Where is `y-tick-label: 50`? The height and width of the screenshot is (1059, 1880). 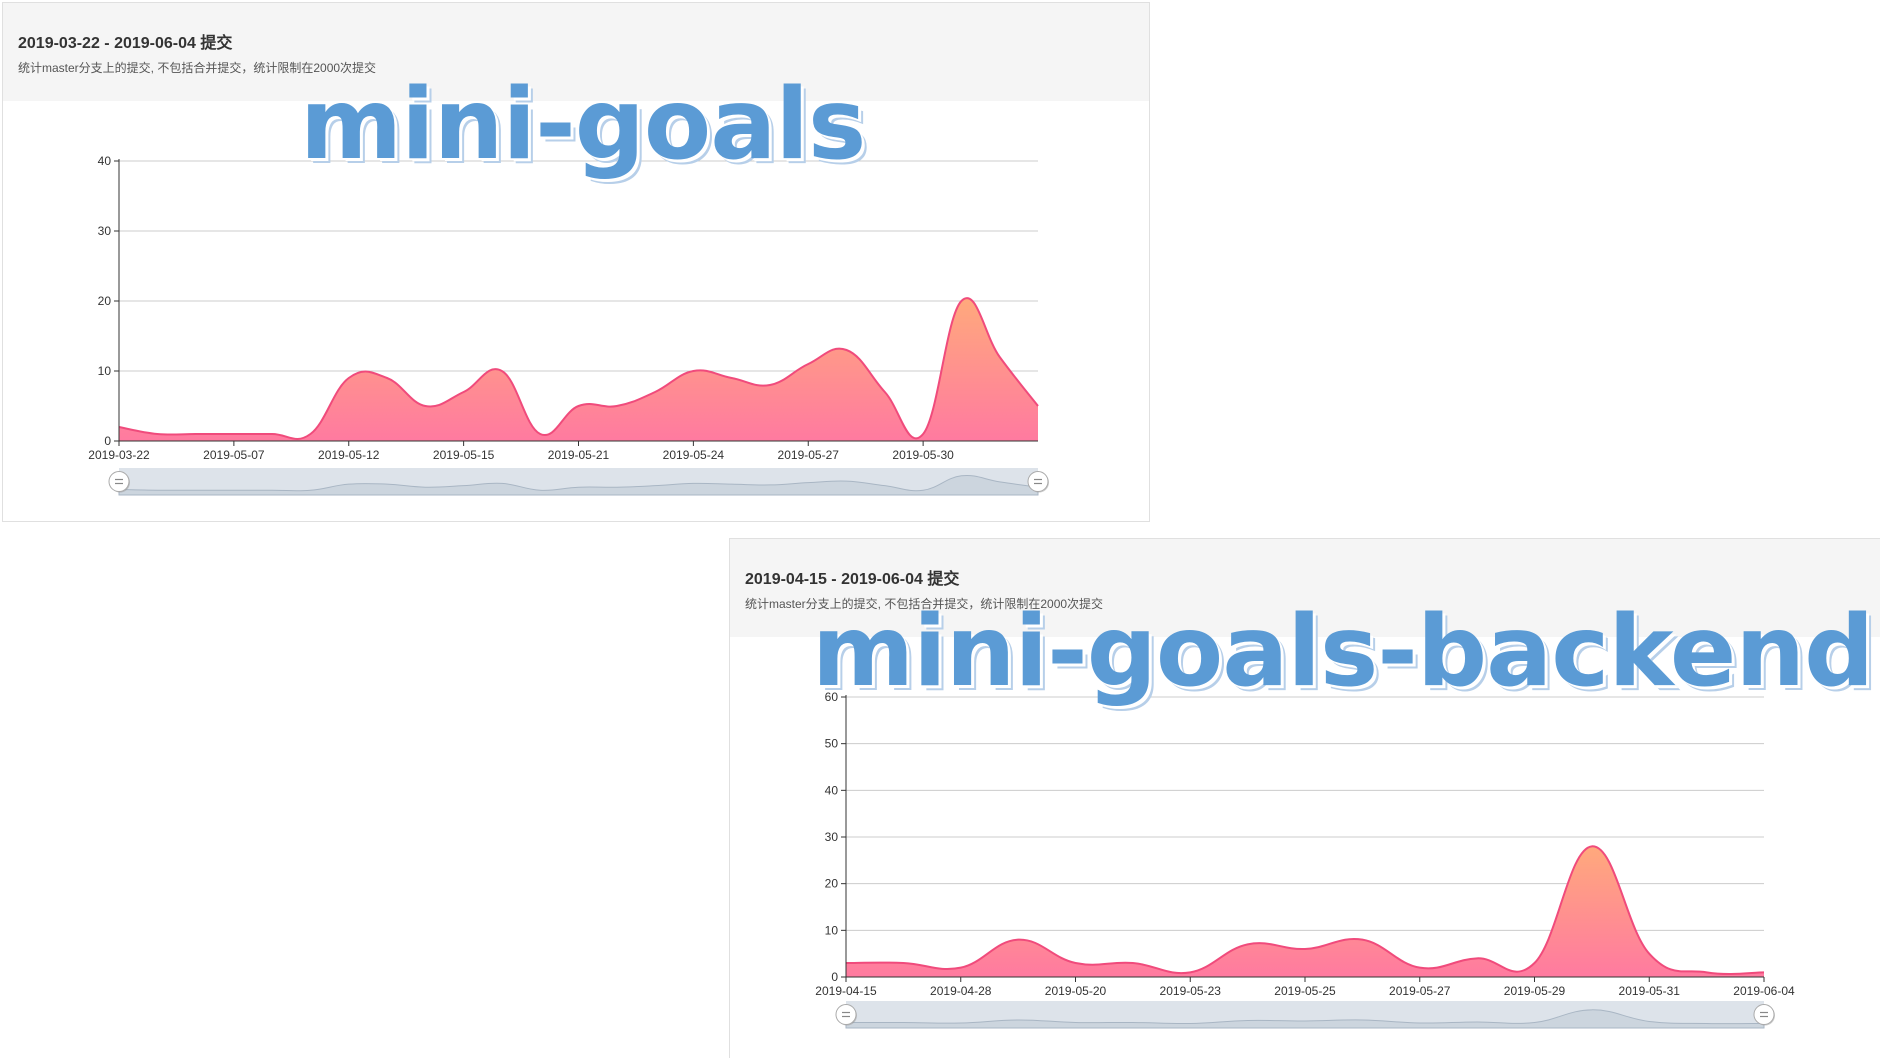 y-tick-label: 50 is located at coordinates (832, 744).